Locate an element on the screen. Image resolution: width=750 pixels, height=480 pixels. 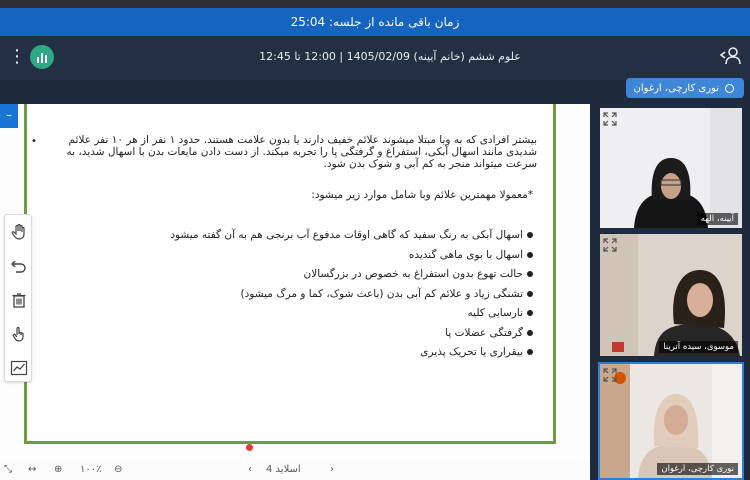
undo-icon is located at coordinates (19, 266).